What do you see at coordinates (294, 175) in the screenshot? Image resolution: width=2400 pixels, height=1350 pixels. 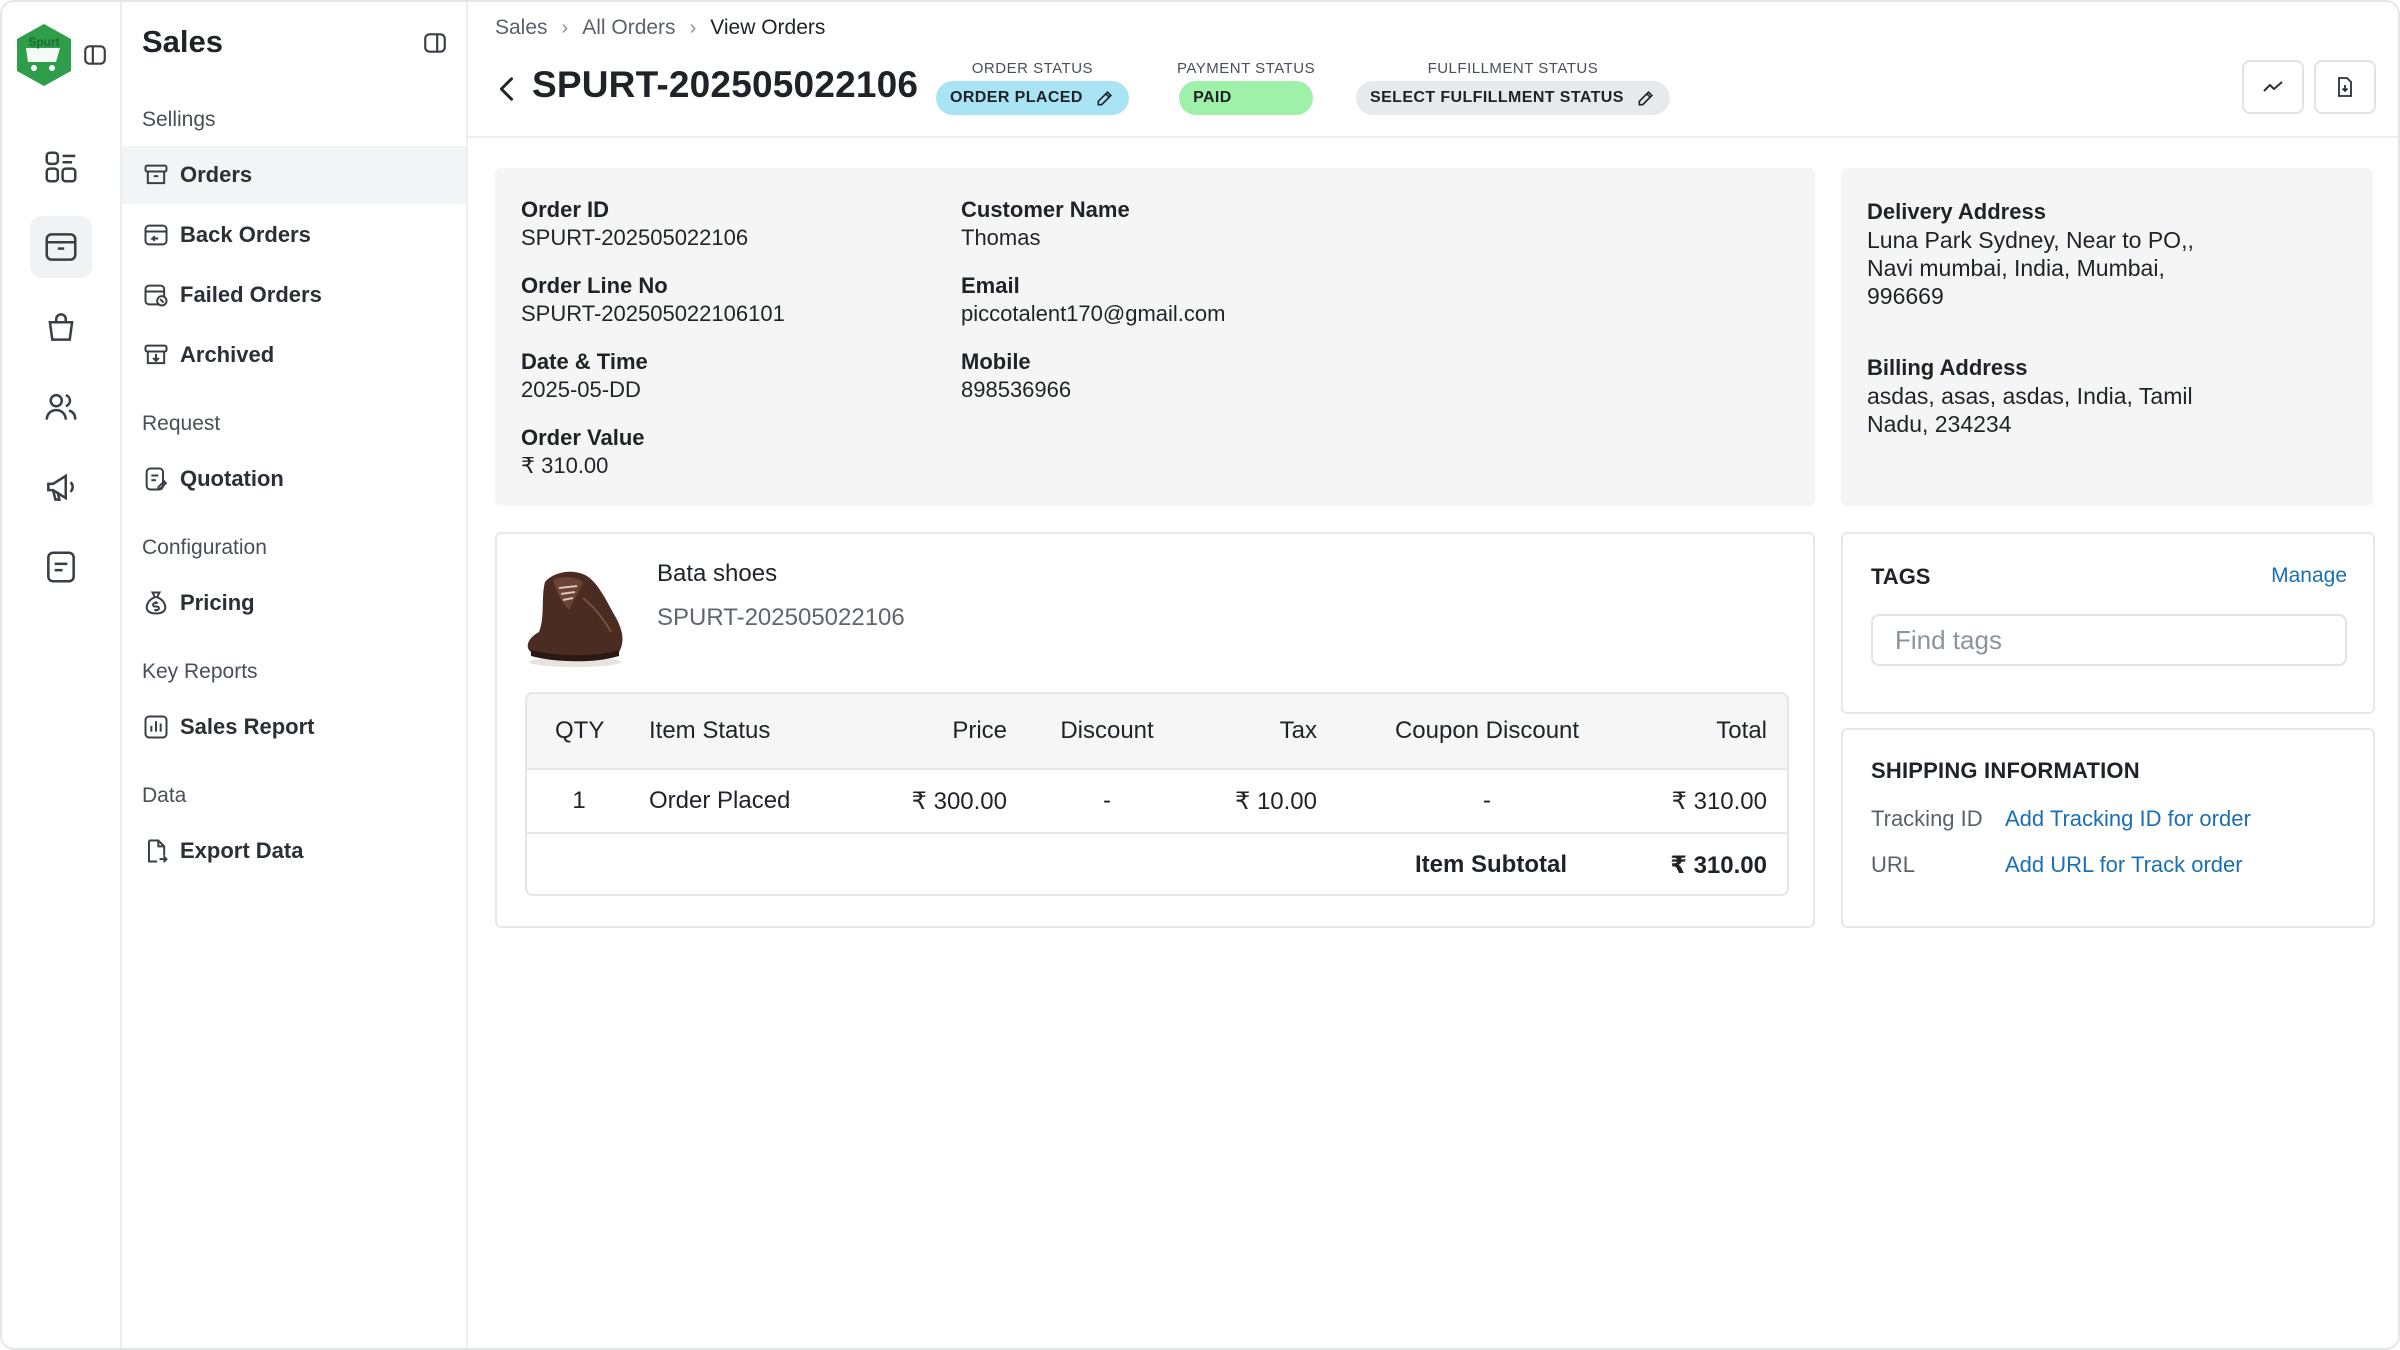 I see `sidebar-item-orders: Orders` at bounding box center [294, 175].